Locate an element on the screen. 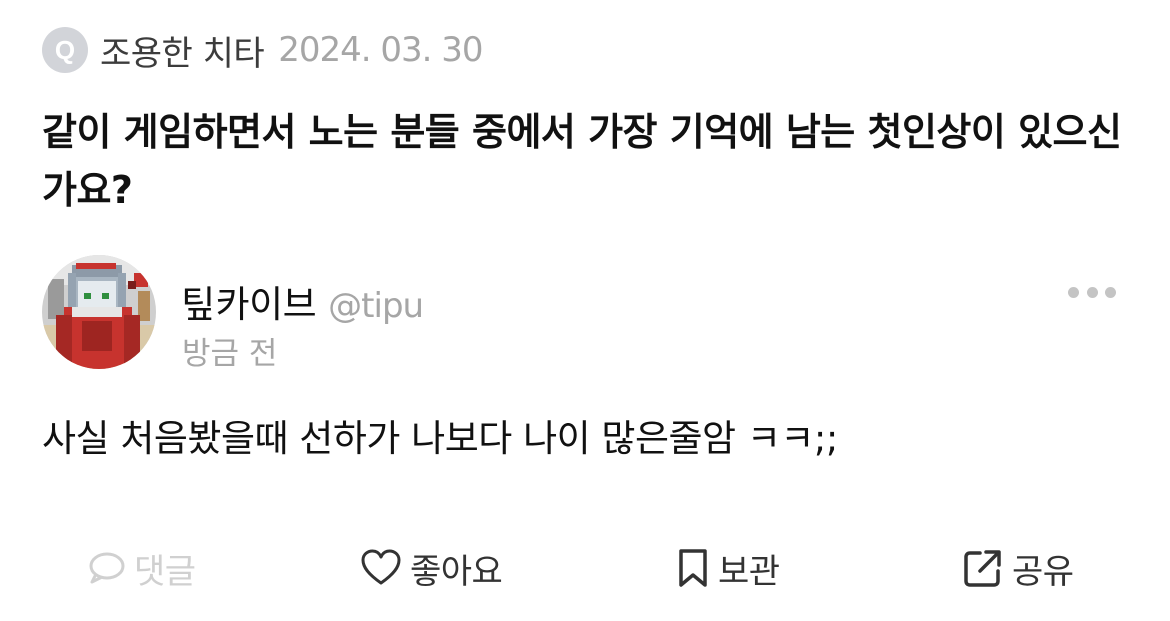  avatar is located at coordinates (99, 312).